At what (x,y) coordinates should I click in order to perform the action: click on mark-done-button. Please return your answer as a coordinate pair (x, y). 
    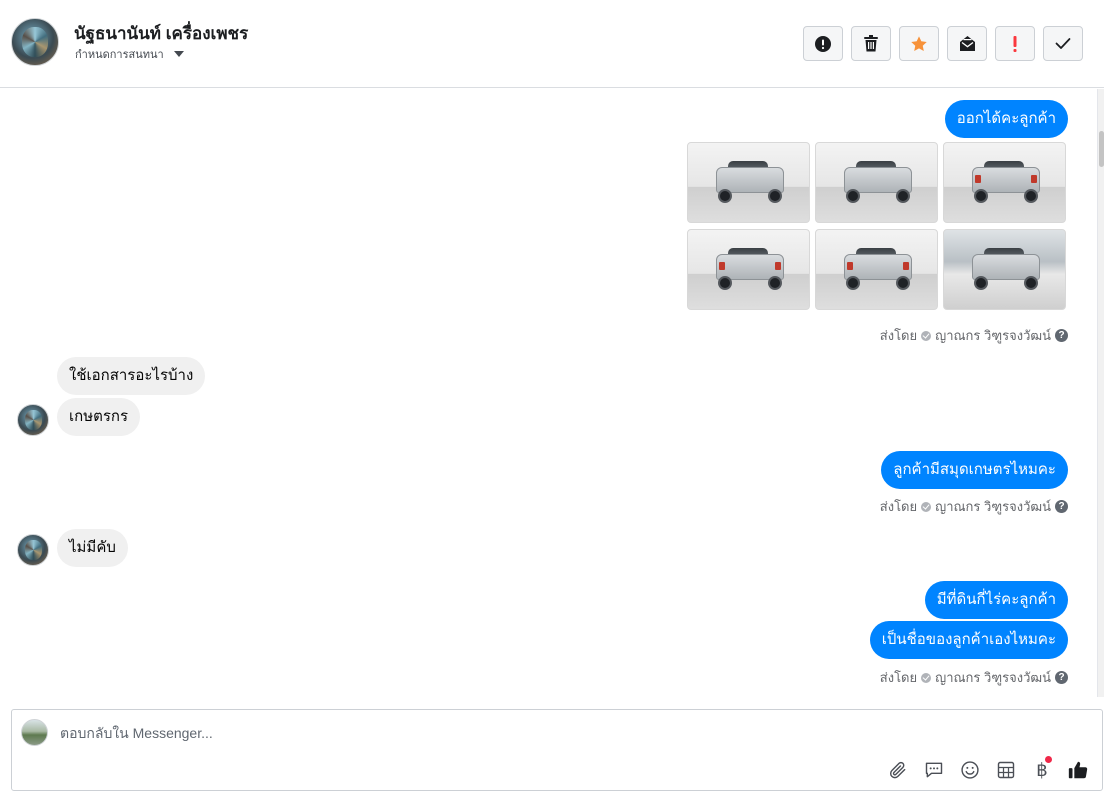
    Looking at the image, I should click on (1063, 43).